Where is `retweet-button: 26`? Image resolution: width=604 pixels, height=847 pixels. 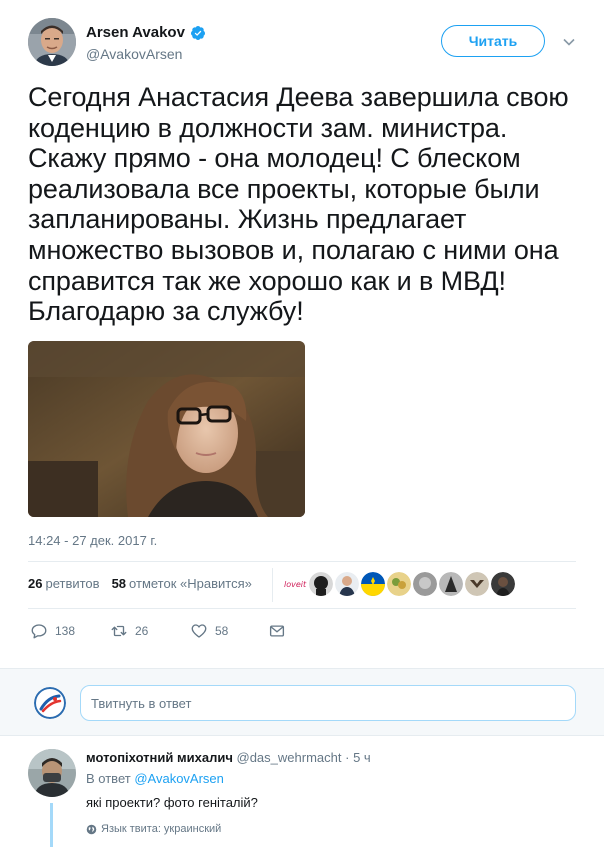 retweet-button: 26 is located at coordinates (150, 631).